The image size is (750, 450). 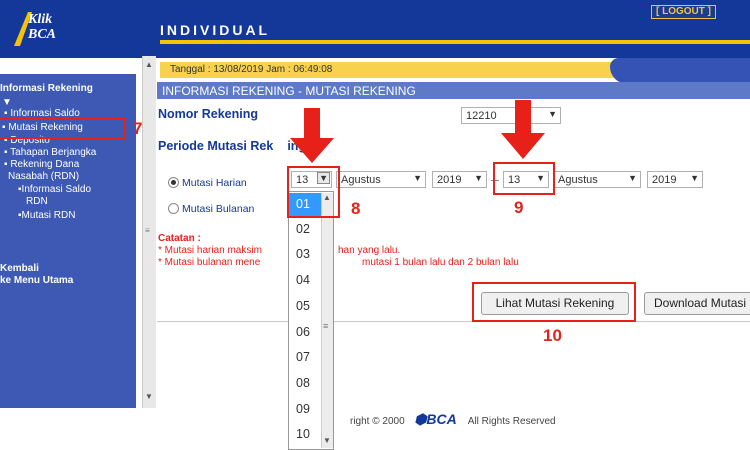 I want to click on logout-button: [ LOGOUT ], so click(x=683, y=12).